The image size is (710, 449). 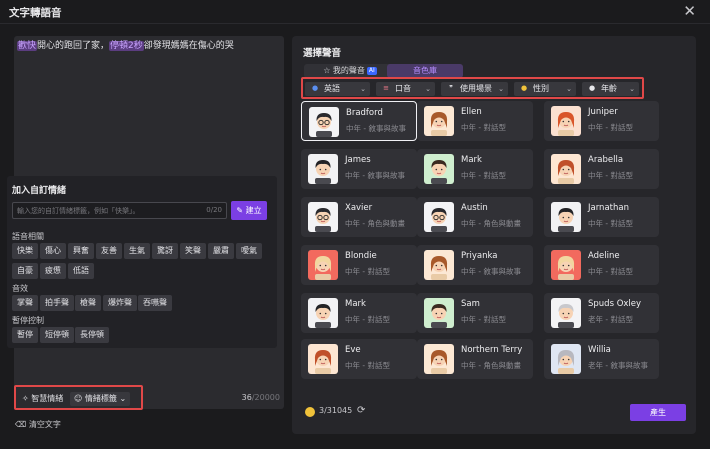 I want to click on voice-card: Ellen 中年 - 對話型, so click(x=475, y=121).